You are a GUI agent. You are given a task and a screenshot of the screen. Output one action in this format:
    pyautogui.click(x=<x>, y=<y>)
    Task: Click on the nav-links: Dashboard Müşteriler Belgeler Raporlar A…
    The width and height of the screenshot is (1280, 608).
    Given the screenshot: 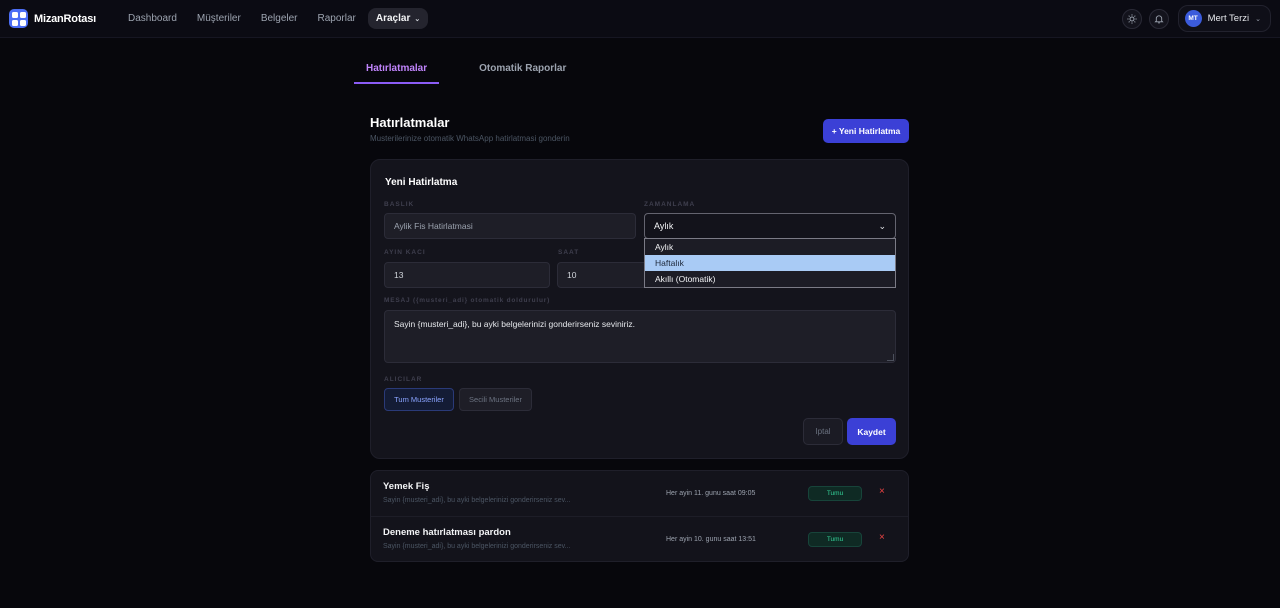 What is the action you would take?
    pyautogui.click(x=274, y=18)
    